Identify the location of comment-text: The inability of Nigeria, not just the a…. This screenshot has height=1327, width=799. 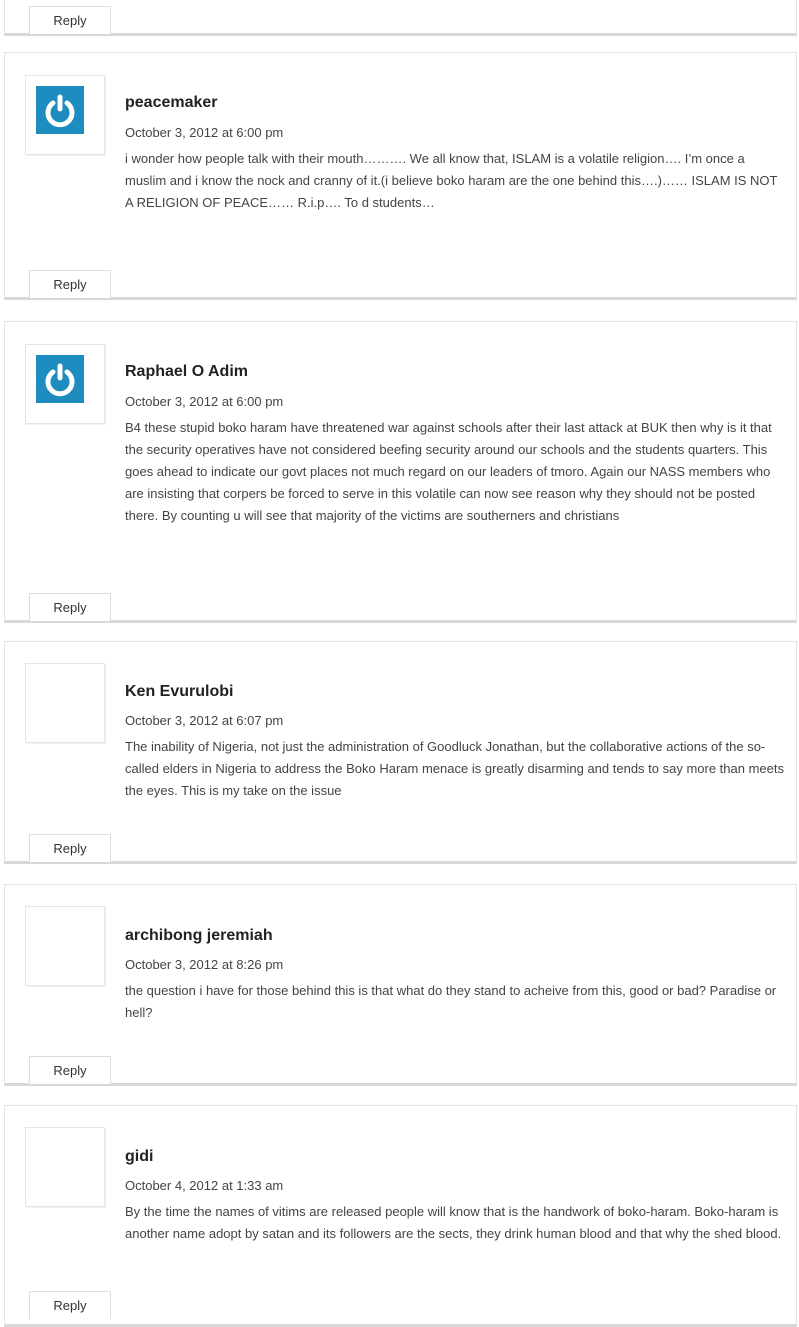
(454, 768).